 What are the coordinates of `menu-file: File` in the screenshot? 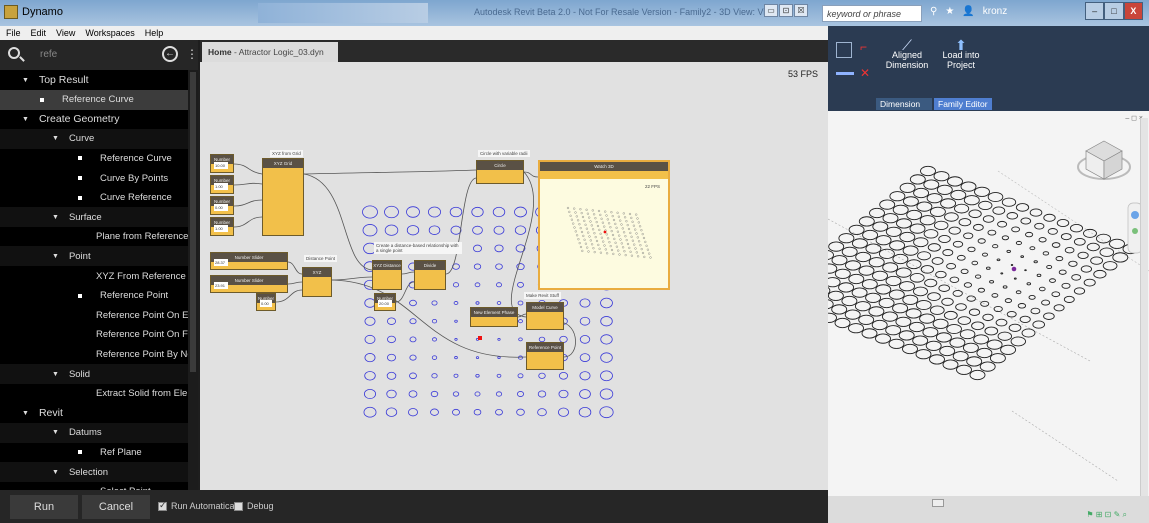 It's located at (13, 33).